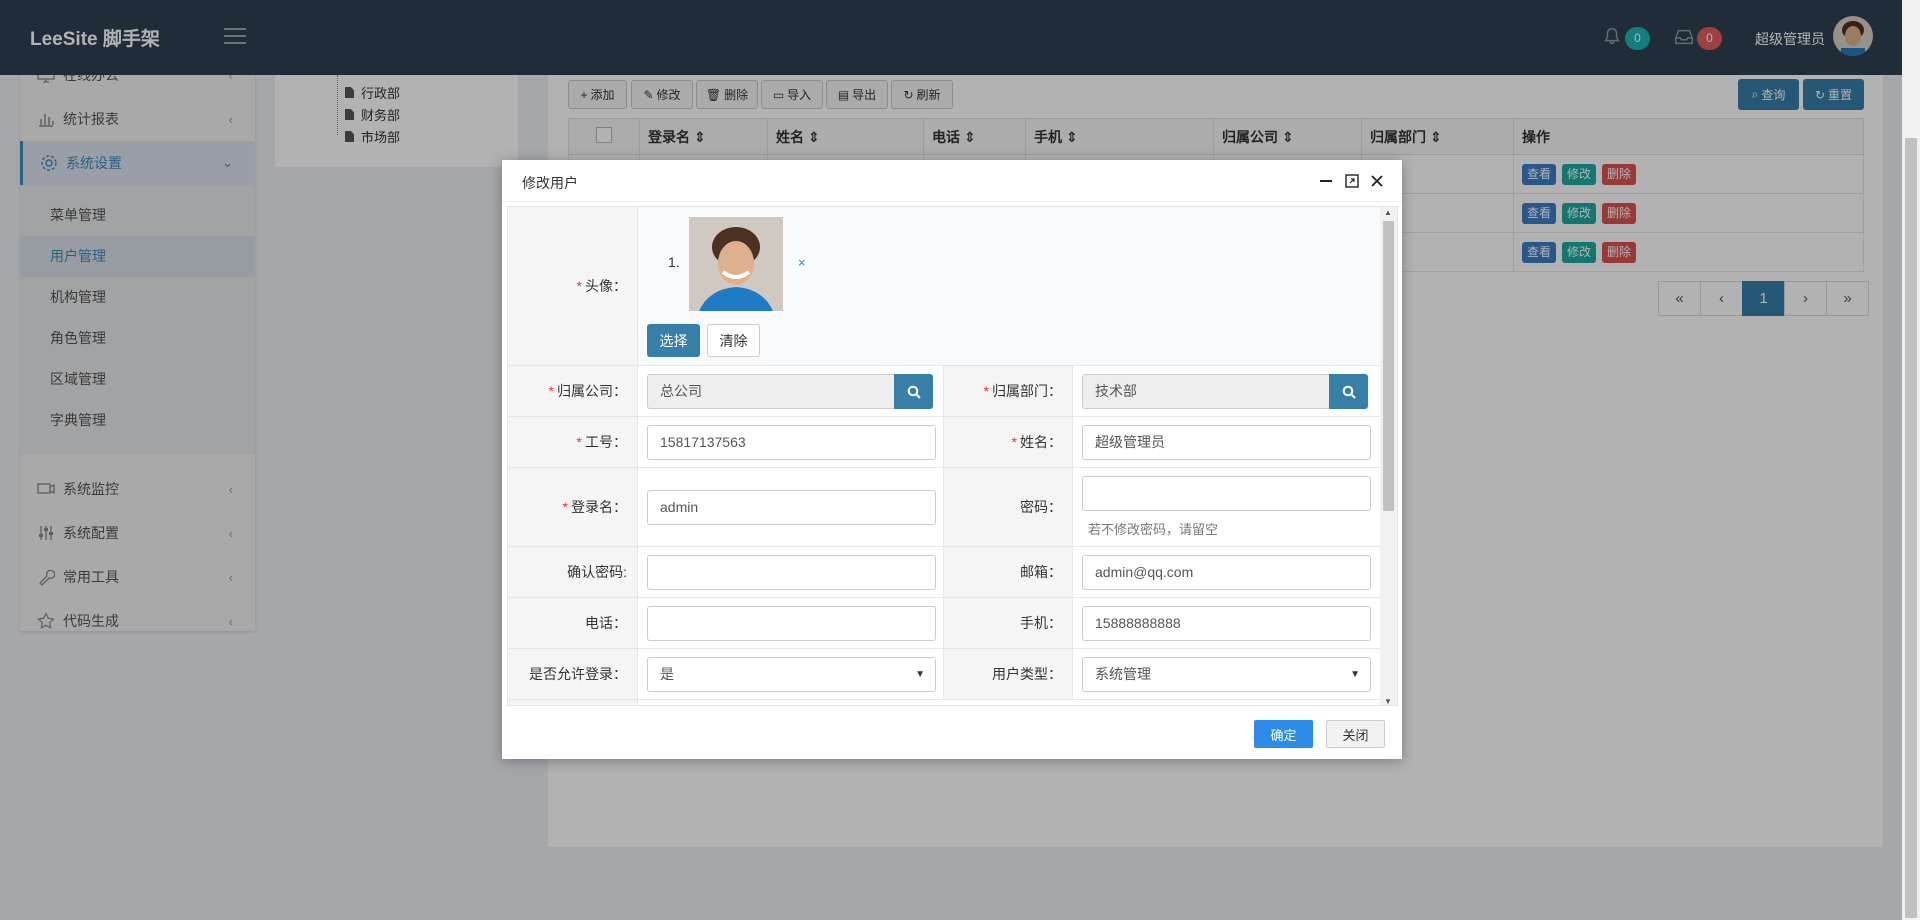 The image size is (1920, 920). I want to click on page-scrollbar, so click(1911, 460).